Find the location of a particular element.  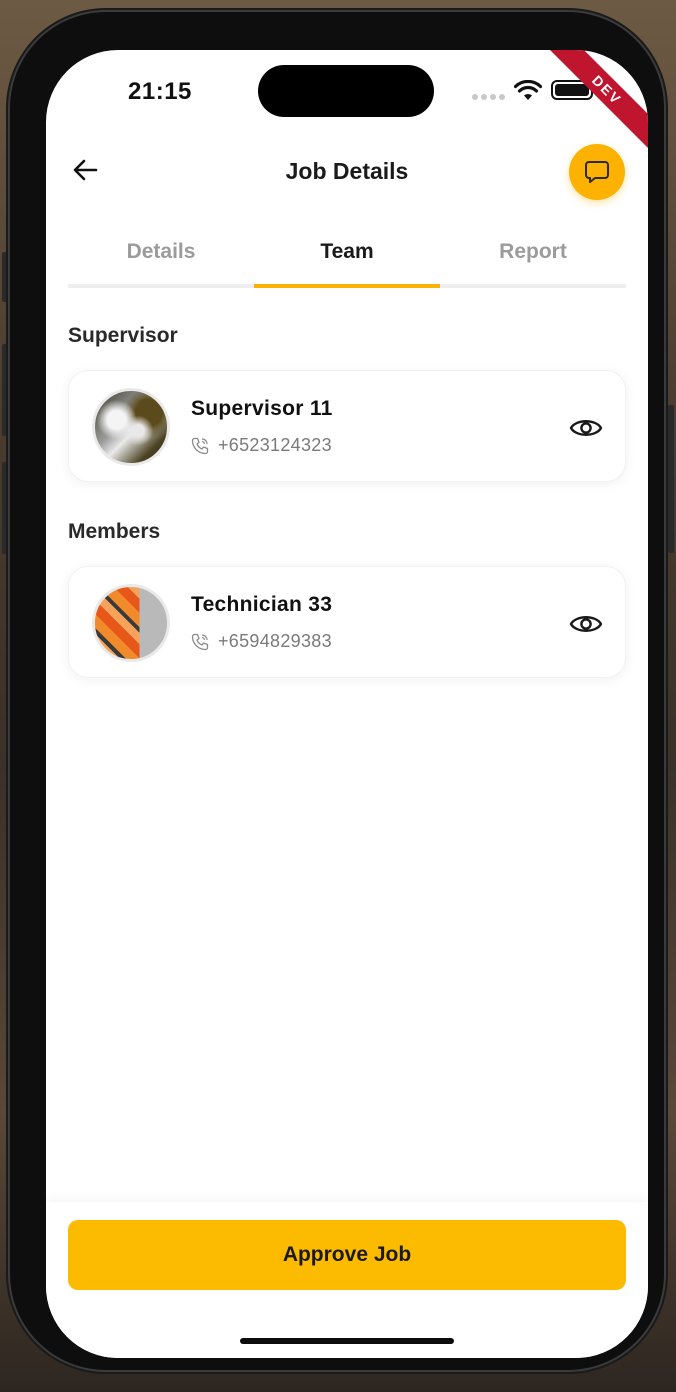

phone-row: +6523124323 is located at coordinates (261, 445).